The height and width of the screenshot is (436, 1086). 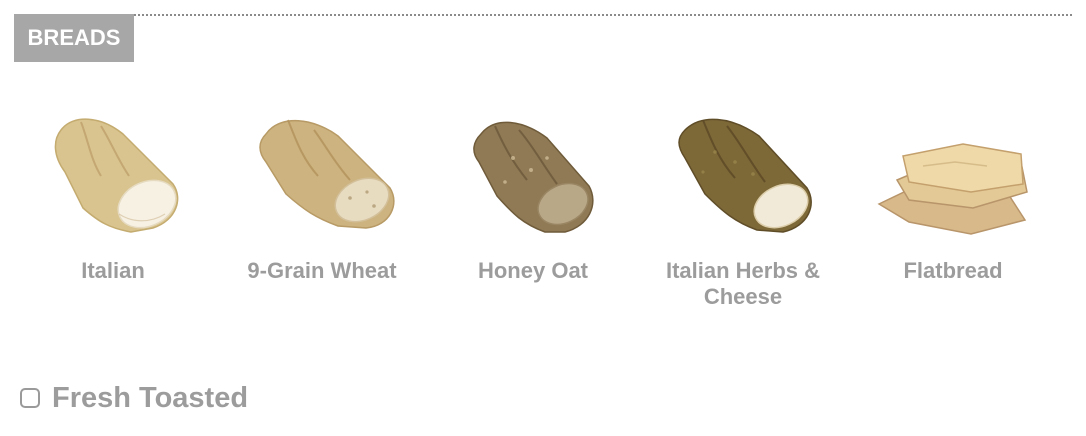 I want to click on italian-bread-icon, so click(x=116, y=175).